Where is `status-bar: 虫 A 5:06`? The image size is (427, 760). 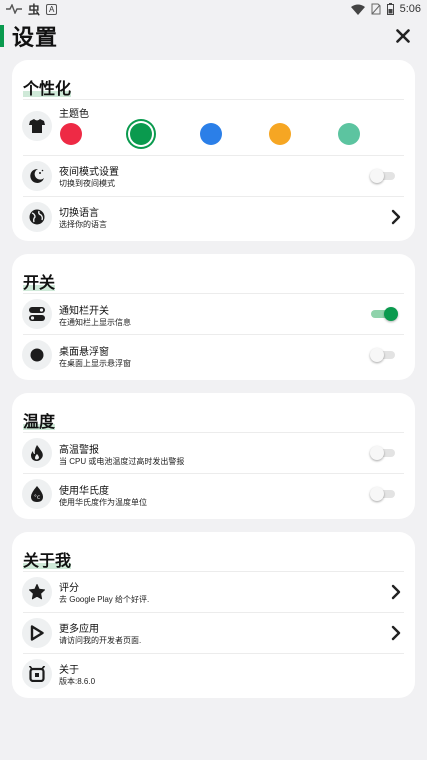
status-bar: 虫 A 5:06 is located at coordinates (213, 9).